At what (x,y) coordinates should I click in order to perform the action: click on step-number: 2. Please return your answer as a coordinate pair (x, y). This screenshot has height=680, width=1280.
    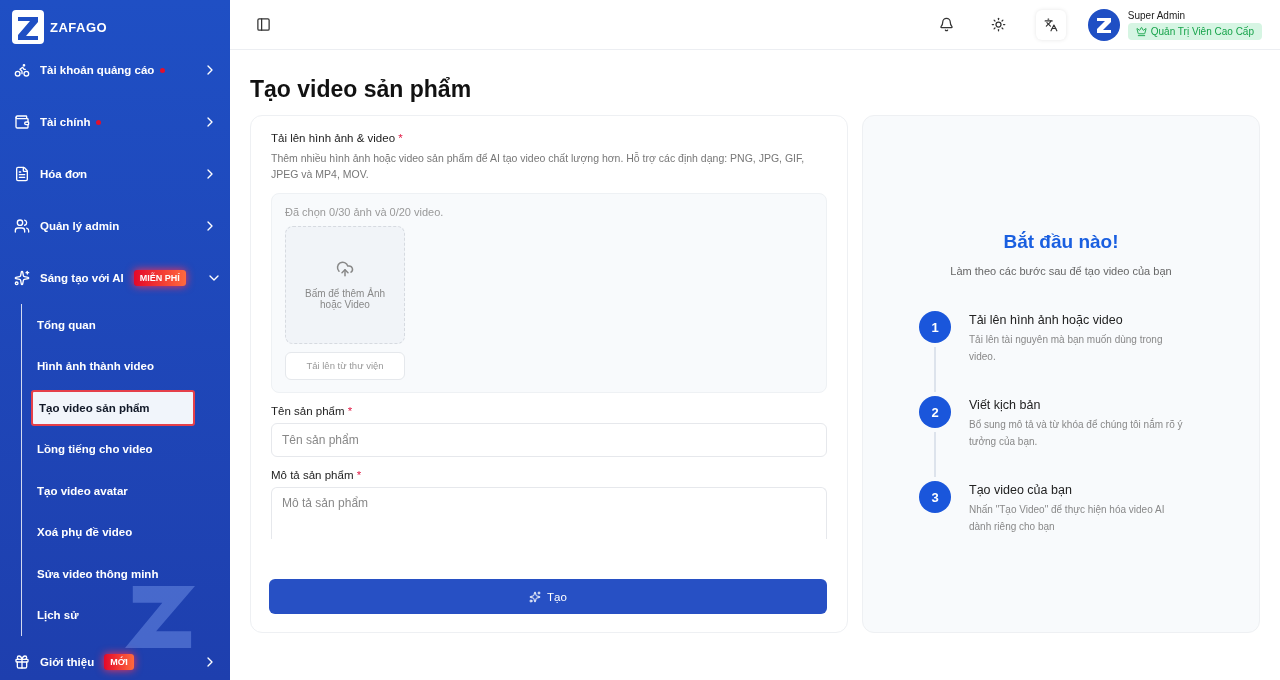
    Looking at the image, I should click on (935, 412).